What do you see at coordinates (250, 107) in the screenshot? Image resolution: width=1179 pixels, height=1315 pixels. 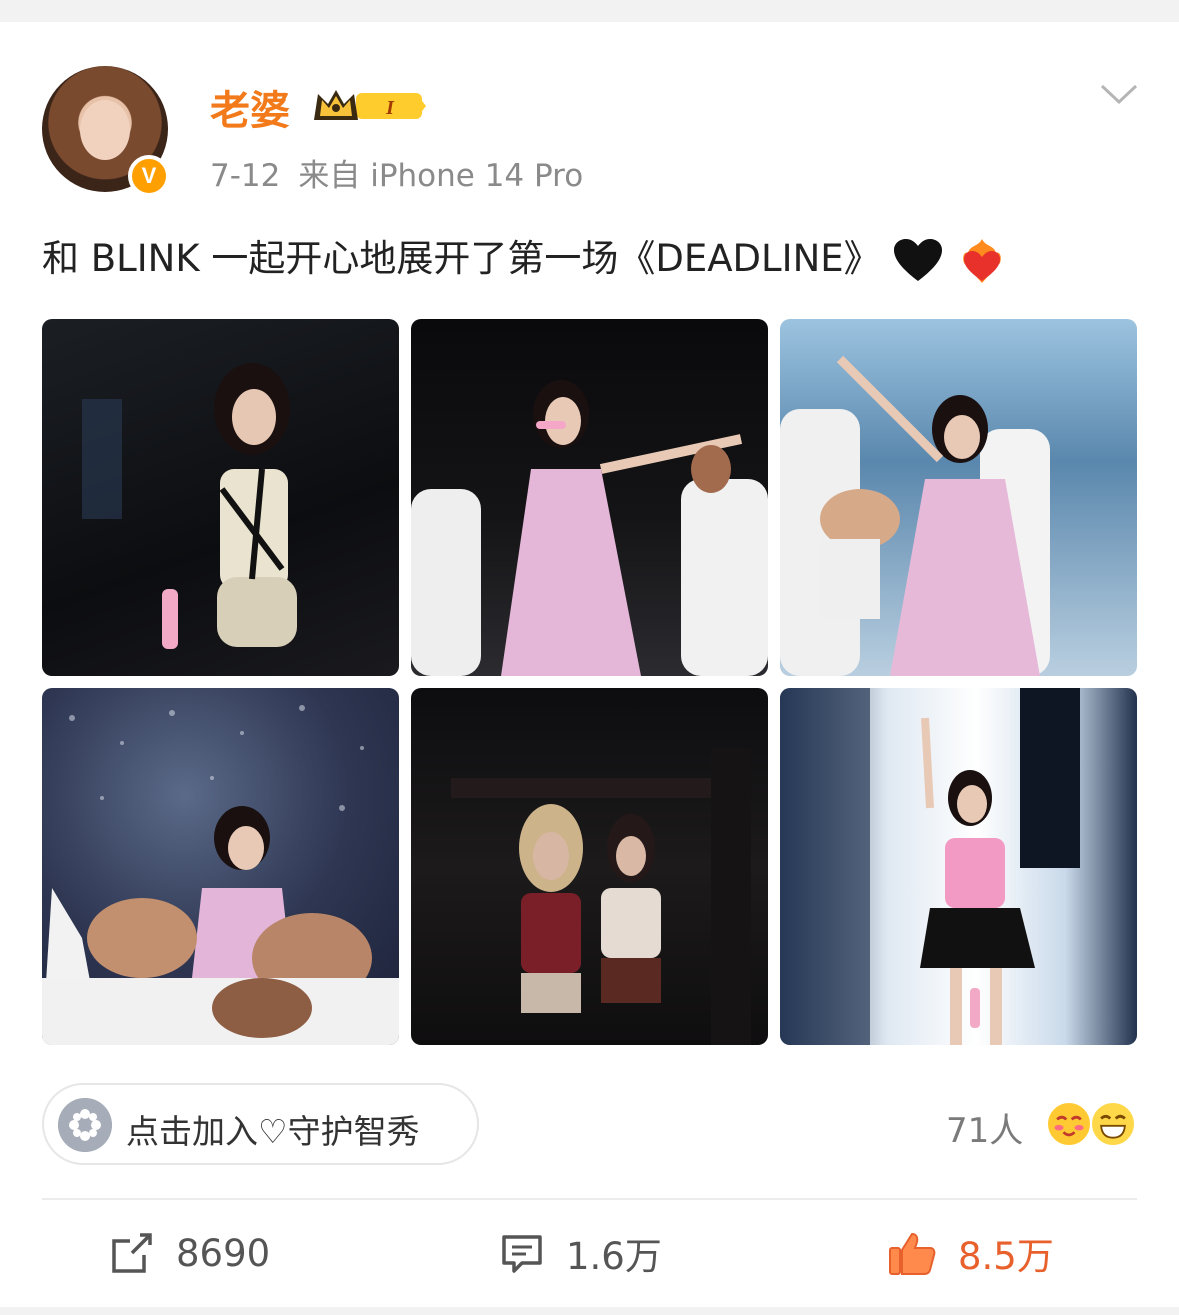 I see `username: 老婆` at bounding box center [250, 107].